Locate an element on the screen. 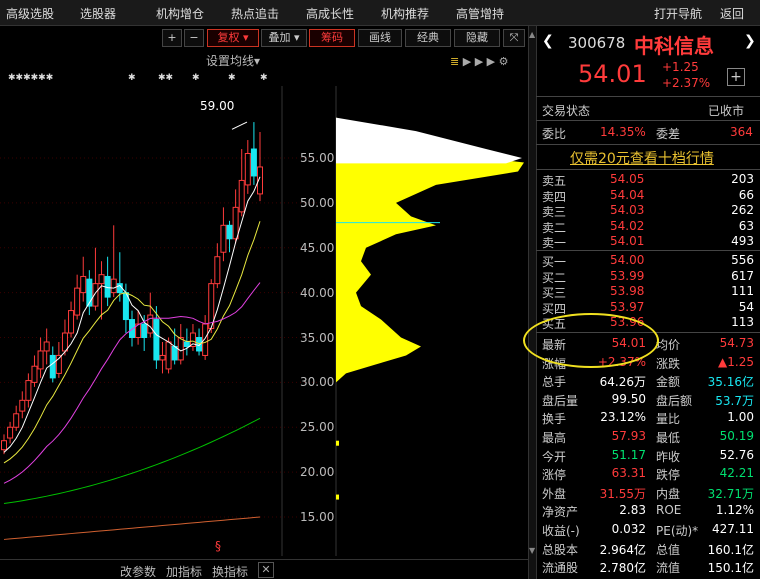 Image resolution: width=760 pixels, height=579 pixels. quote-row: 总手 64.26万 金额 35.16亿 is located at coordinates (649, 381).